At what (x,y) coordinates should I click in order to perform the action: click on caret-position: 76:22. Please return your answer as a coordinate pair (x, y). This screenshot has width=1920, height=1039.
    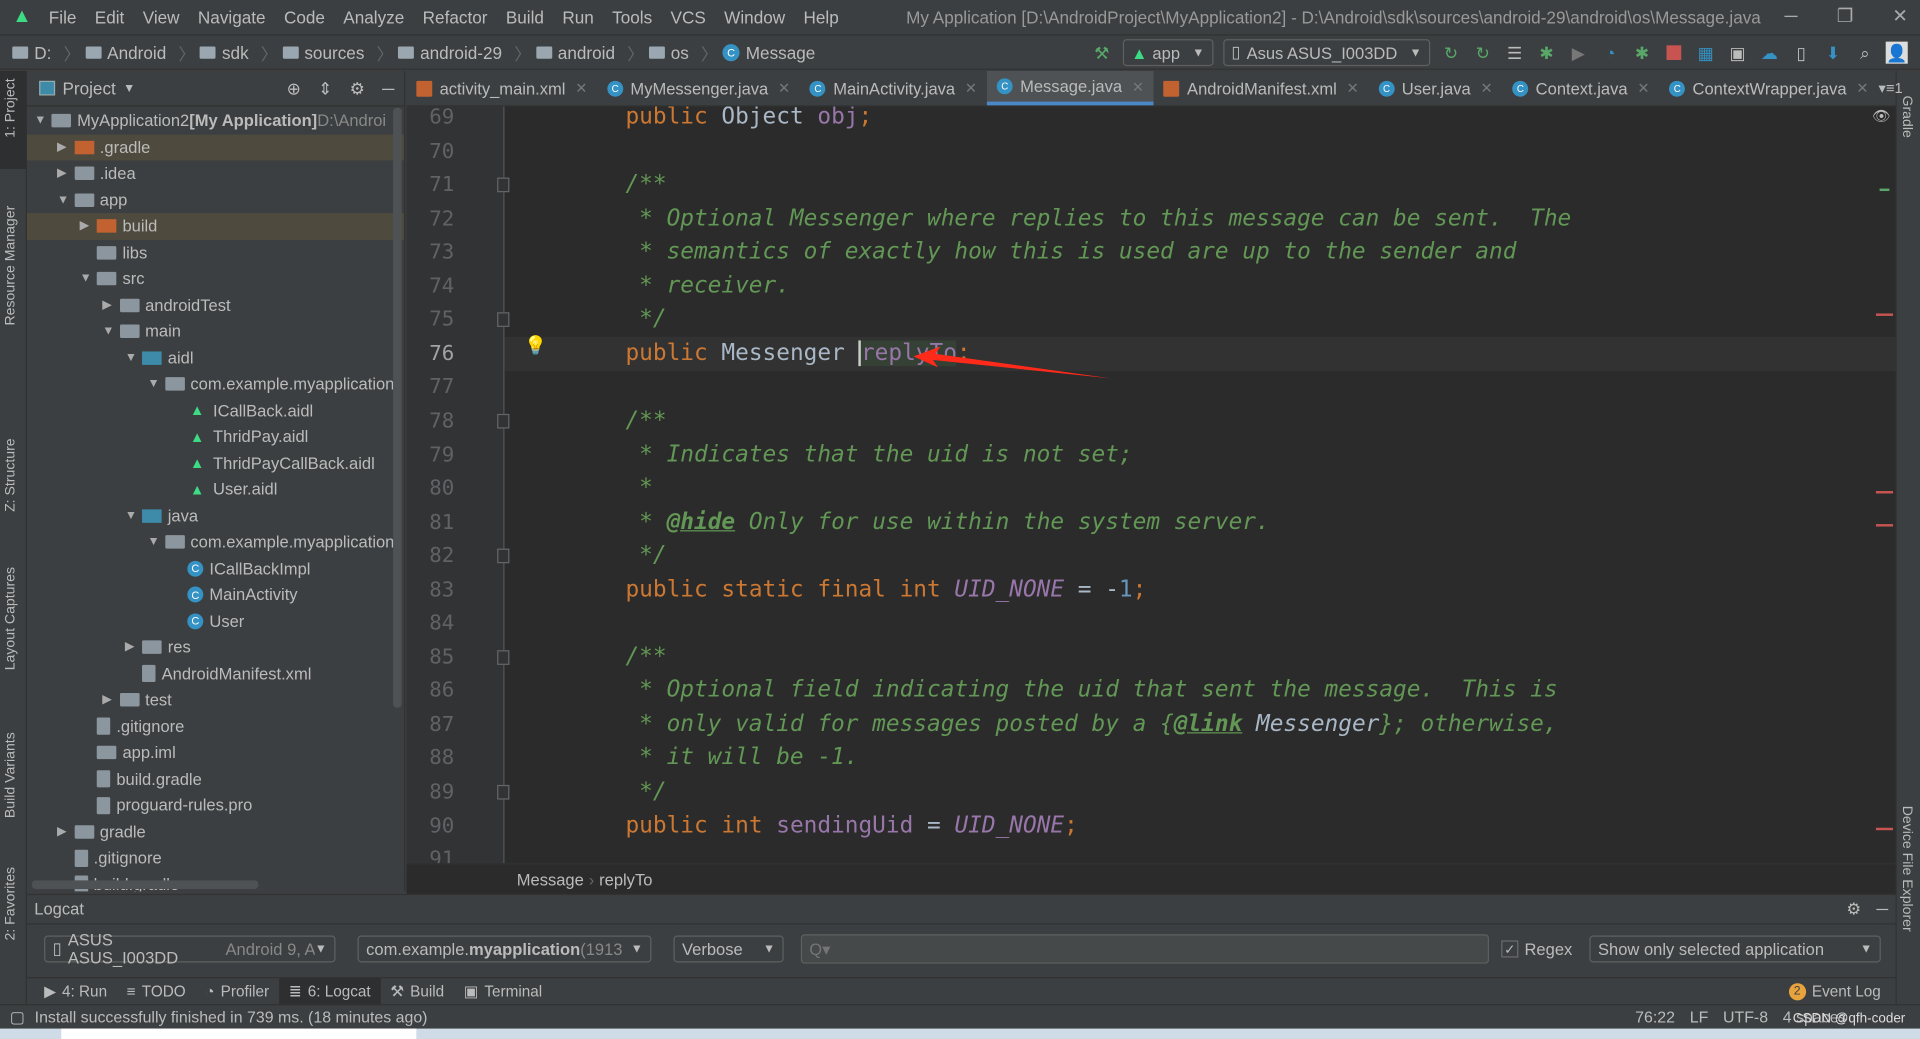
    Looking at the image, I should click on (1655, 1017).